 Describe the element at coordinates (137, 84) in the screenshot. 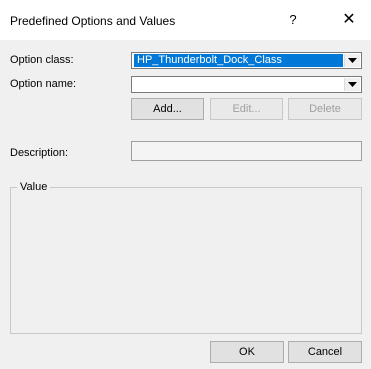

I see `option-name-value` at that location.